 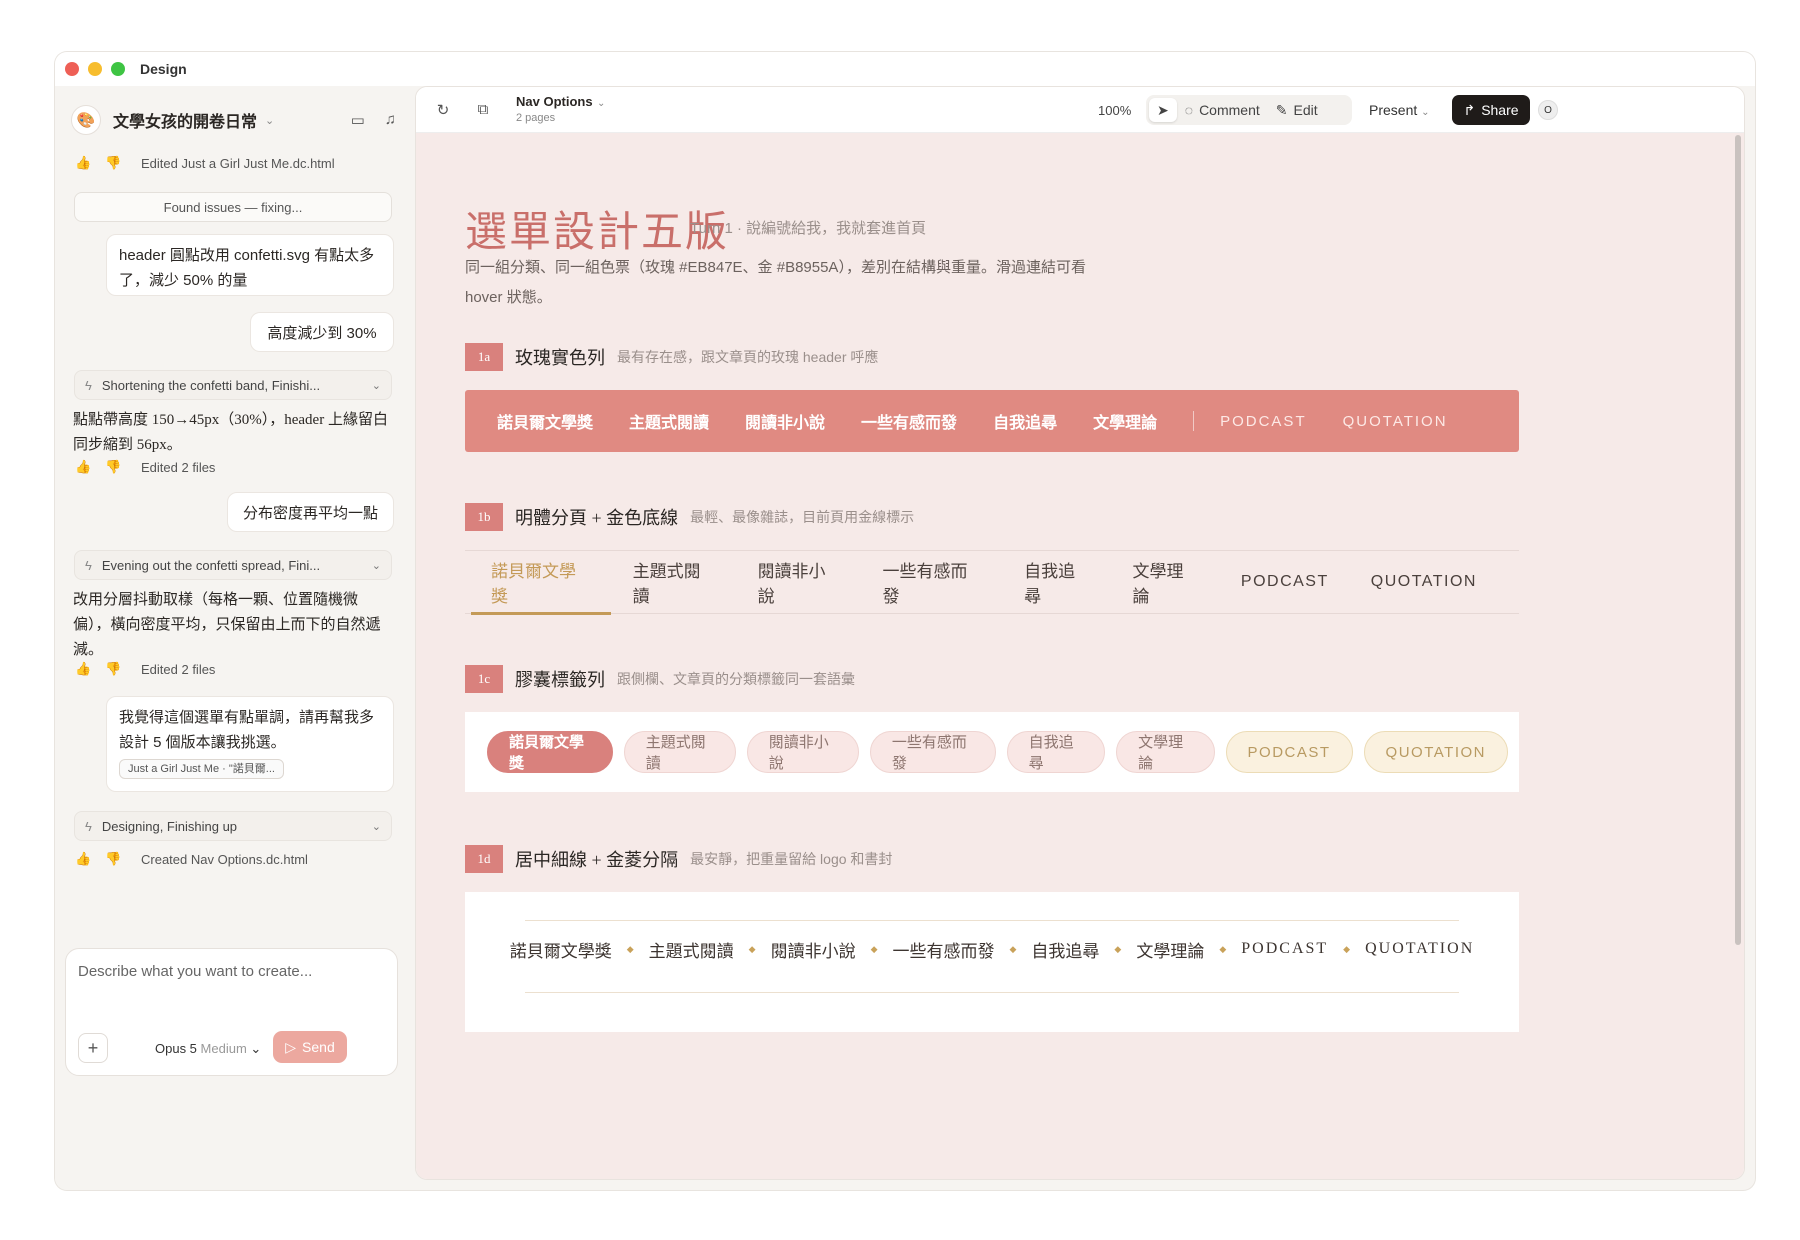 What do you see at coordinates (95, 69) in the screenshot?
I see `minimize-window-button` at bounding box center [95, 69].